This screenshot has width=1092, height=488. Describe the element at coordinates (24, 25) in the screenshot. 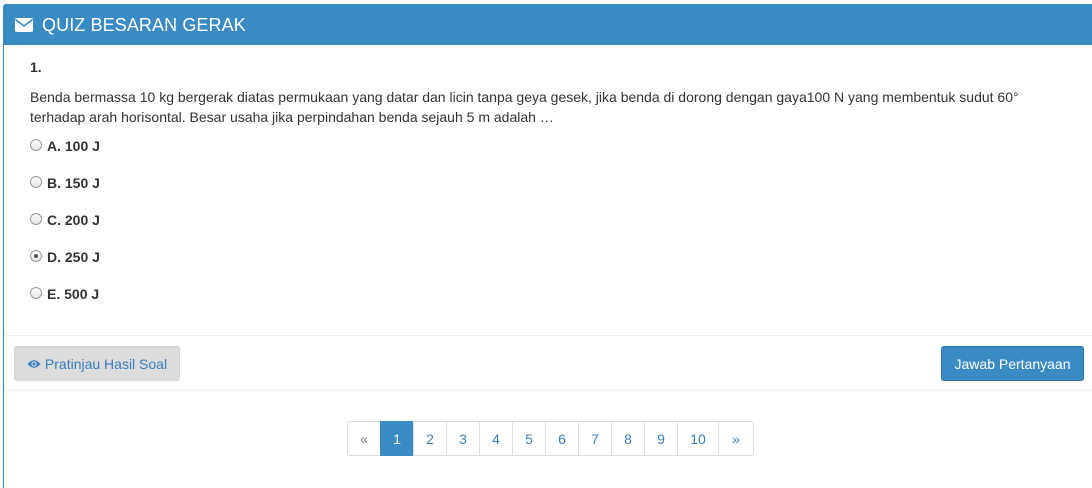

I see `envelope-icon` at that location.